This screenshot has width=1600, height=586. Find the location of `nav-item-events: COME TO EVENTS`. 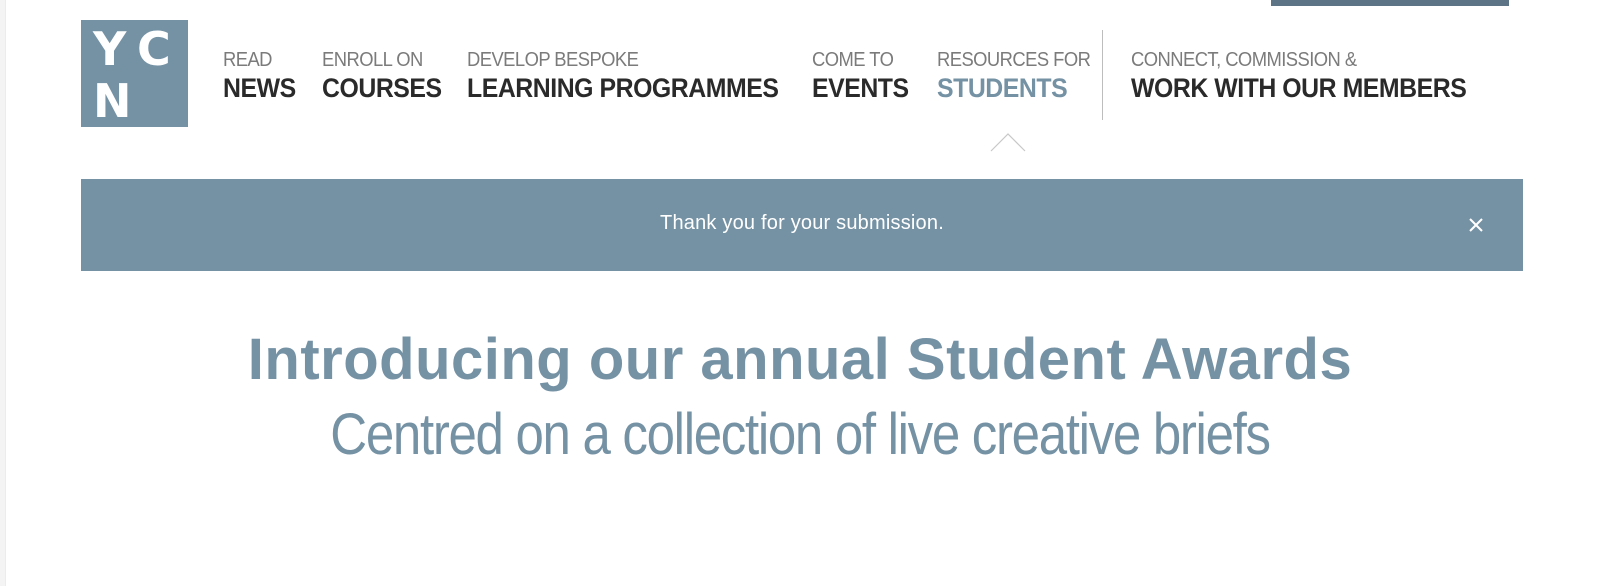

nav-item-events: COME TO EVENTS is located at coordinates (864, 76).